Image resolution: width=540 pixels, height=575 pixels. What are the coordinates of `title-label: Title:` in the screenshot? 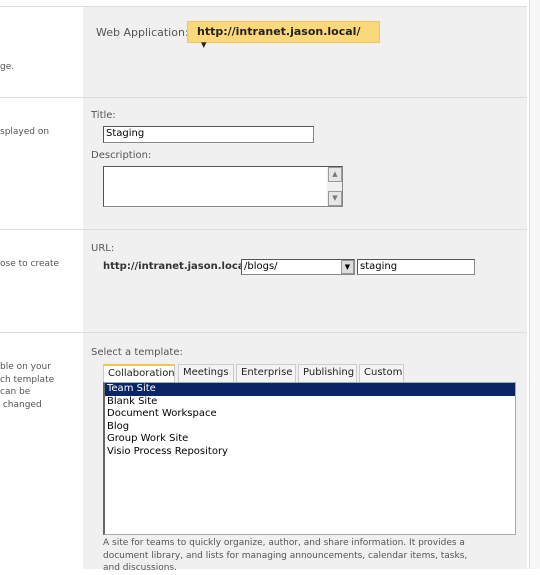 It's located at (103, 115).